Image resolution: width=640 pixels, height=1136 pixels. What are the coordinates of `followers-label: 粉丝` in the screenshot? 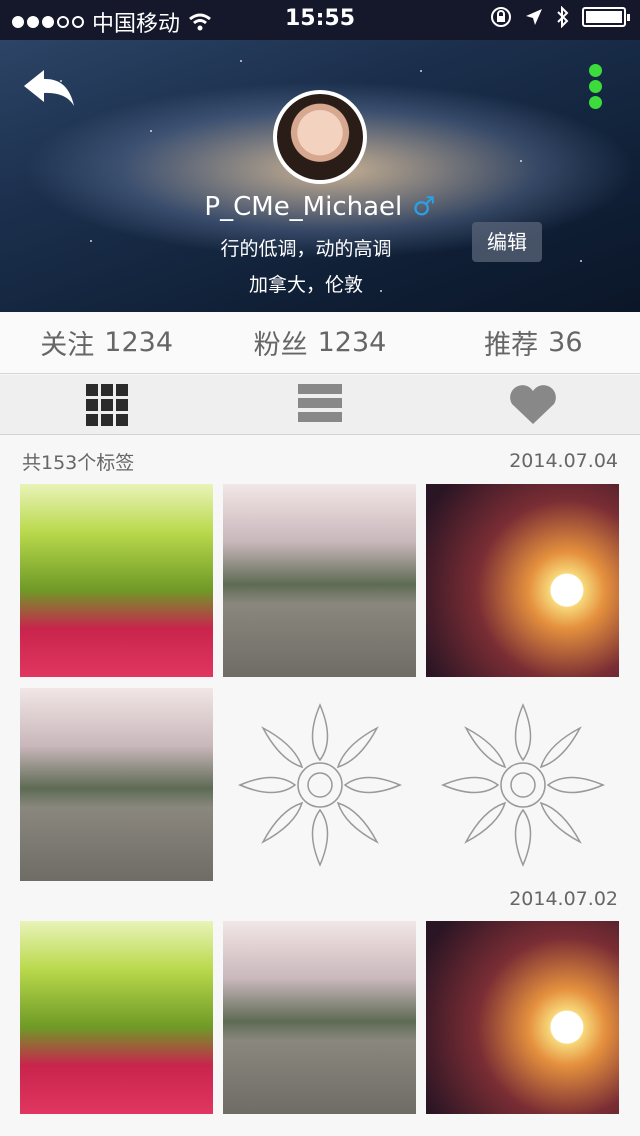 It's located at (280, 345).